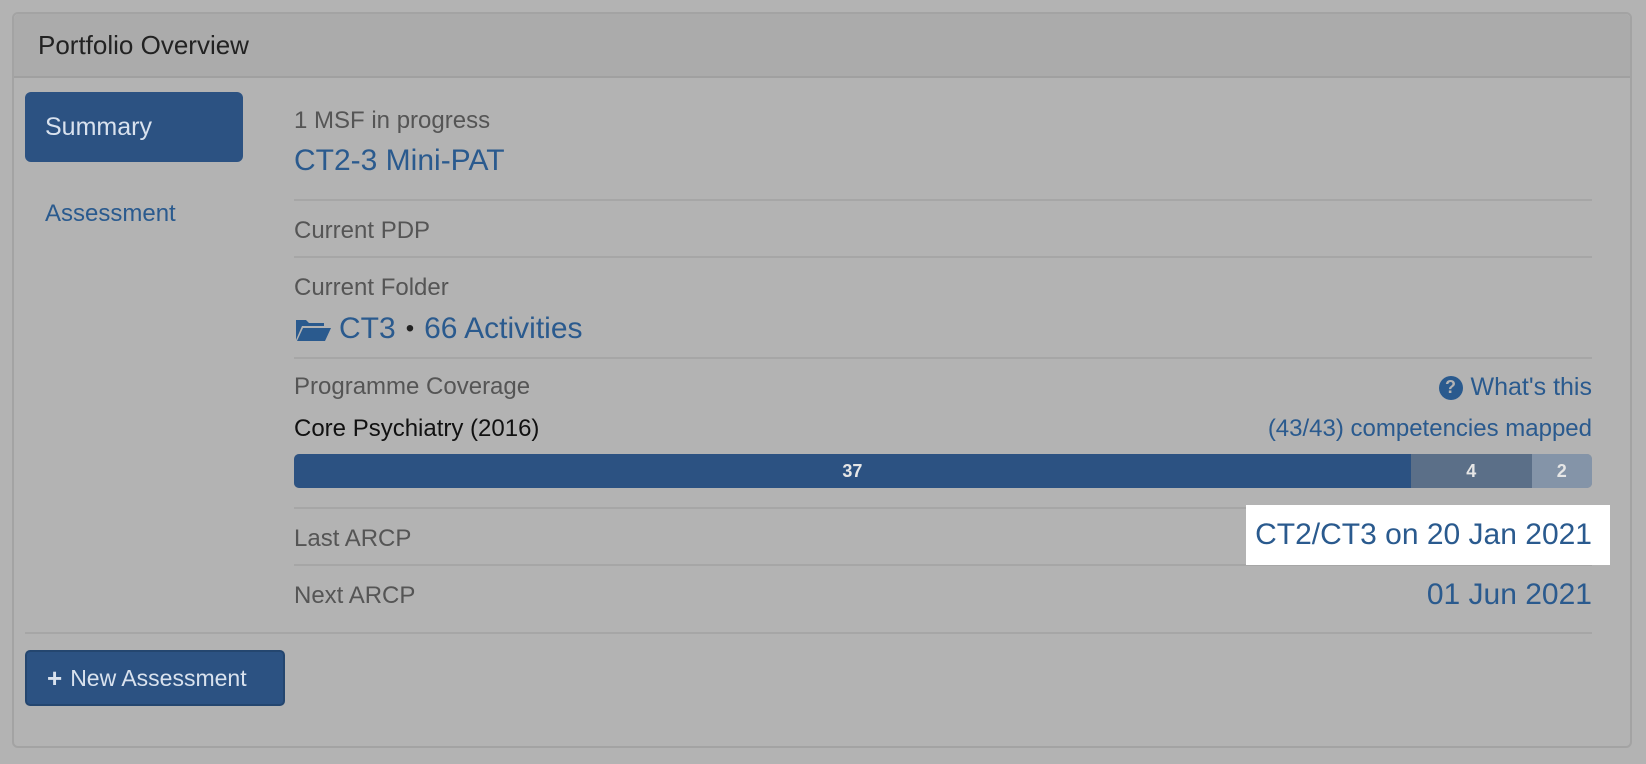  I want to click on nav-item-assessment: Assessment, so click(110, 214).